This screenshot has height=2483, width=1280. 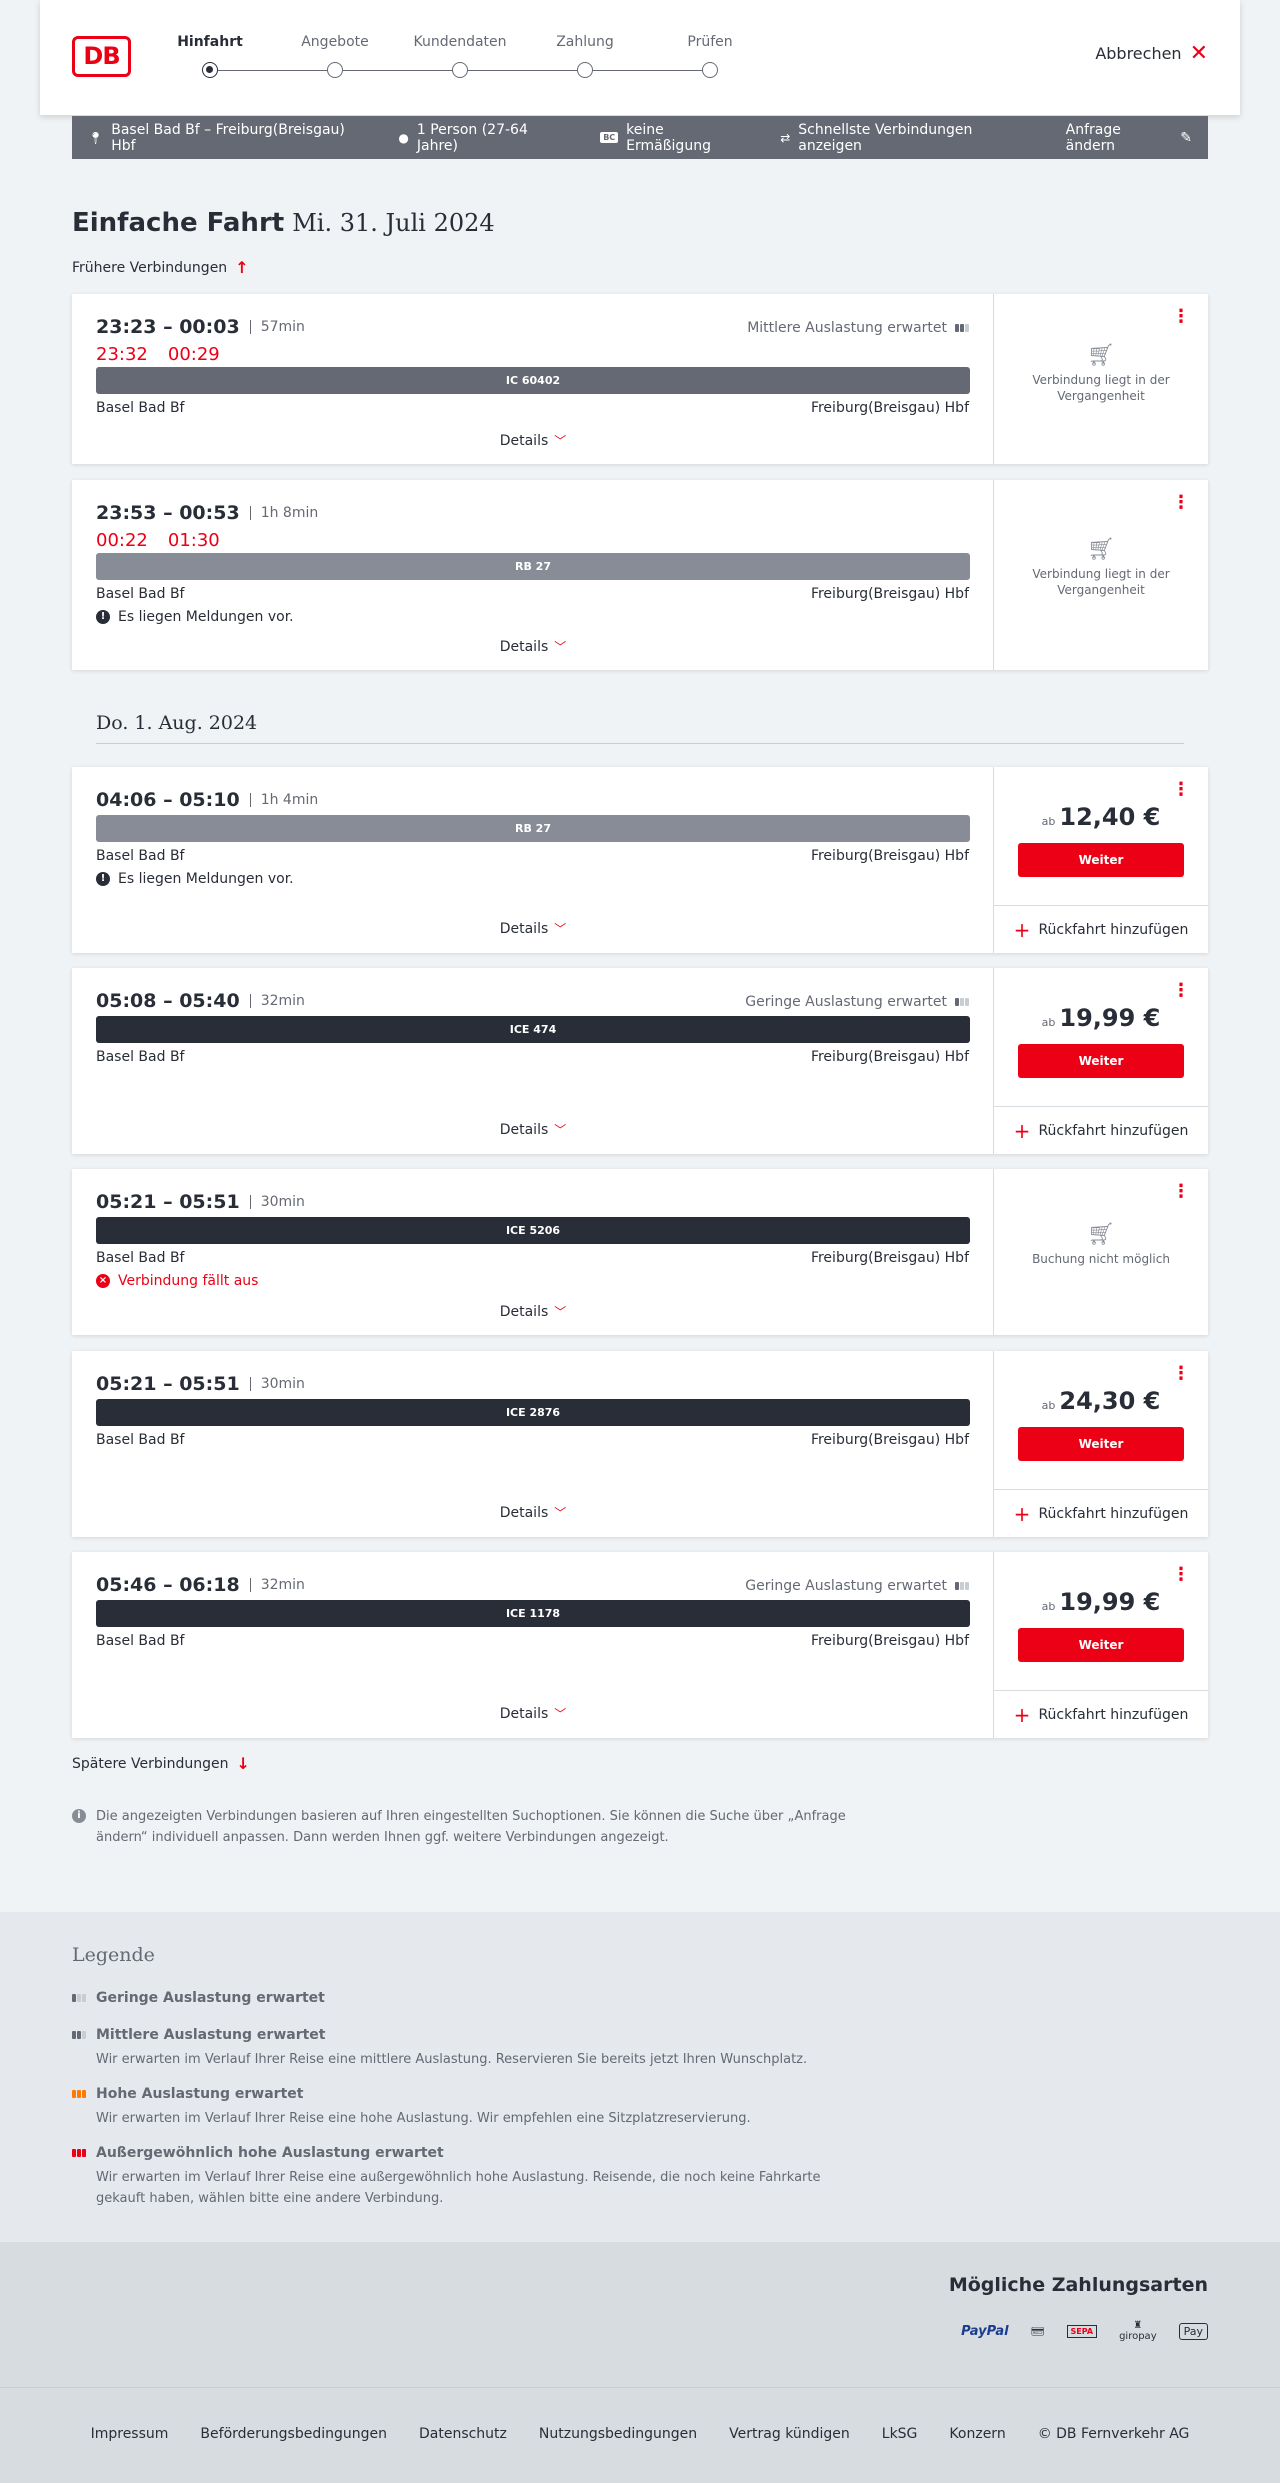 I want to click on arrow-down-icon: ↓, so click(x=243, y=1763).